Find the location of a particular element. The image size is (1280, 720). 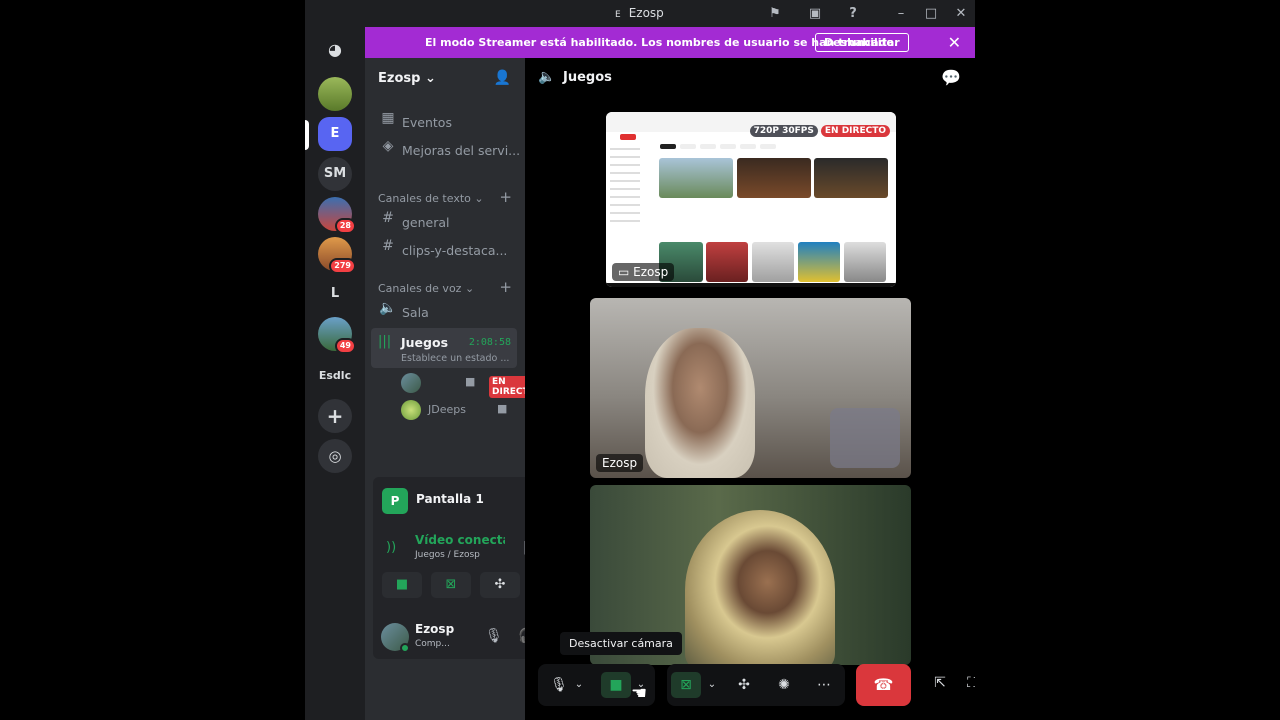

screen-avatar: P is located at coordinates (395, 501).